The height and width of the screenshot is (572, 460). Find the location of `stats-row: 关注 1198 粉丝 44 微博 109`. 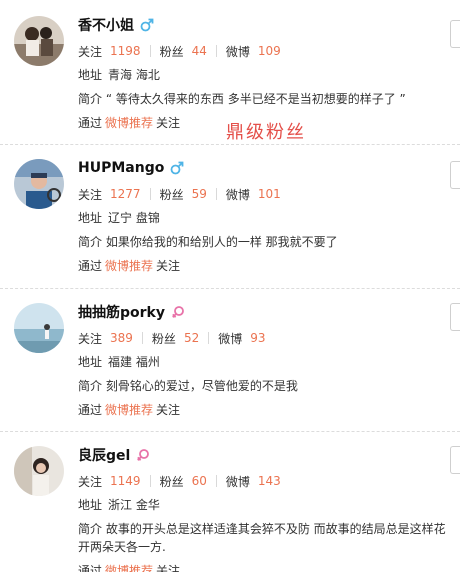

stats-row: 关注 1198 粉丝 44 微博 109 is located at coordinates (264, 51).